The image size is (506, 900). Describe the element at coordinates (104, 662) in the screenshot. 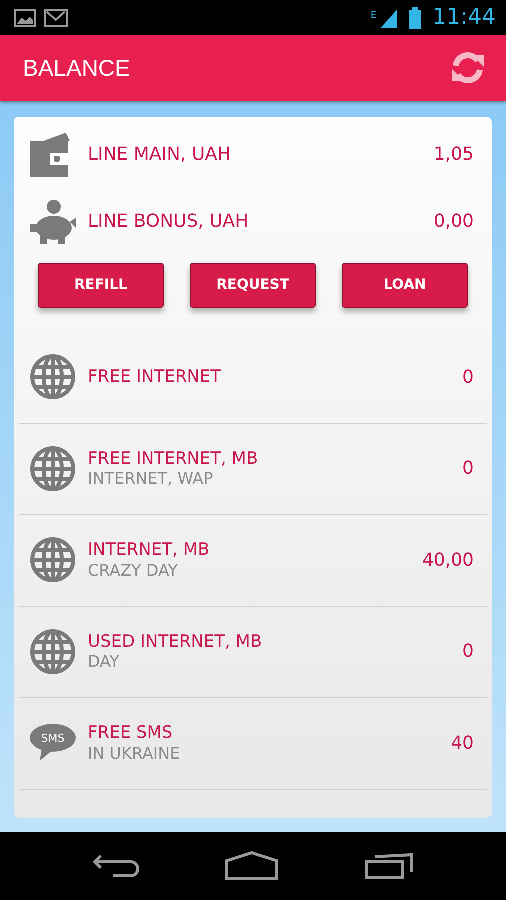

I see `service-subtitle: DAY` at that location.